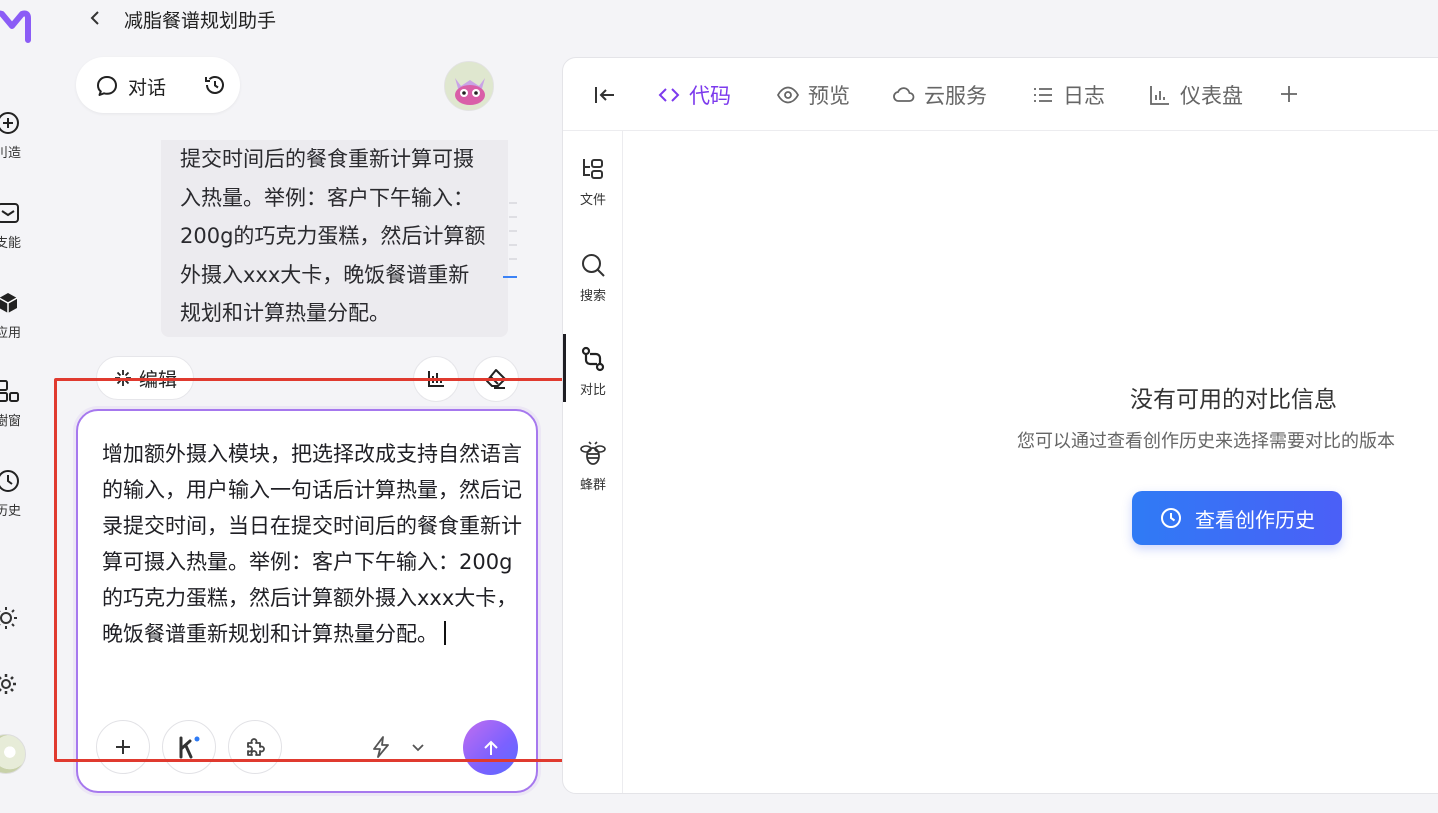 Image resolution: width=1438 pixels, height=813 pixels. I want to click on bot-face-icon, so click(469, 86).